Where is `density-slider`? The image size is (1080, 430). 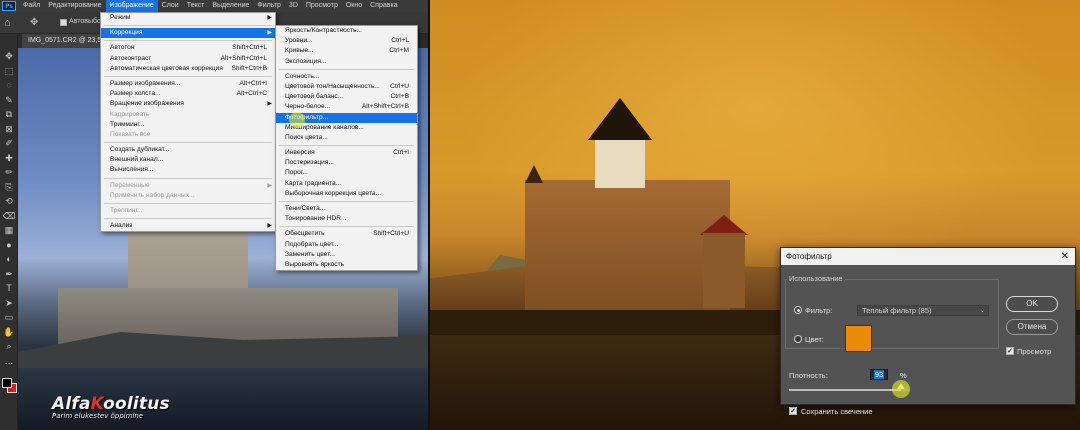 density-slider is located at coordinates (849, 390).